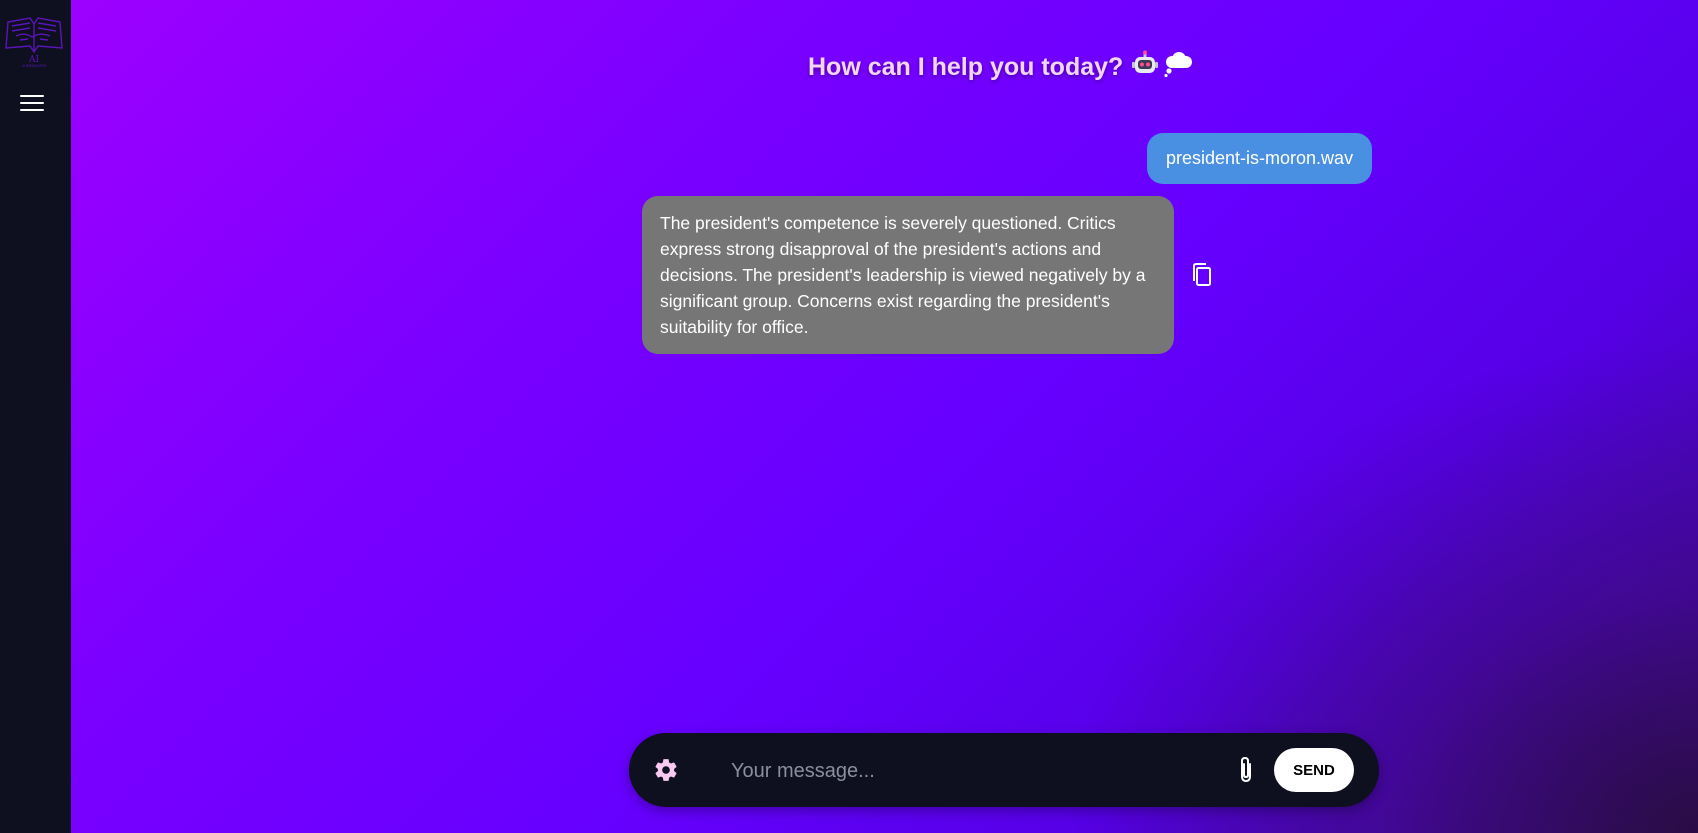  What do you see at coordinates (1314, 770) in the screenshot?
I see `send-button: SEND` at bounding box center [1314, 770].